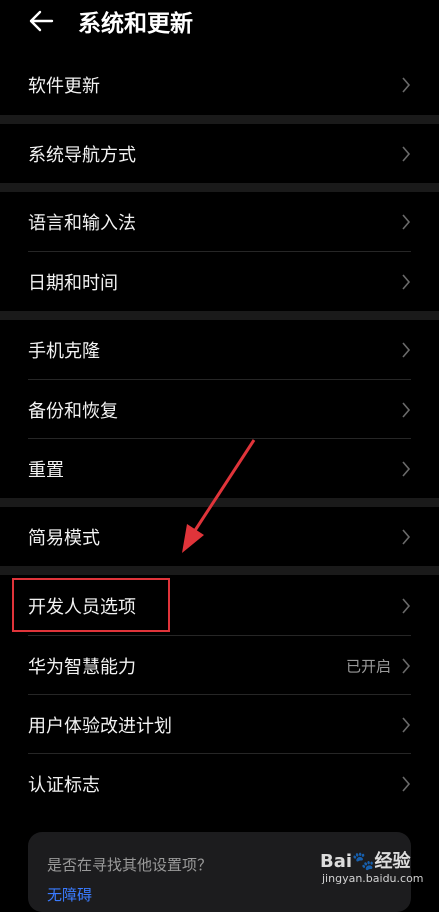 This screenshot has height=912, width=439. Describe the element at coordinates (219, 281) in the screenshot. I see `settings-item-date-time: 日期和时间` at that location.